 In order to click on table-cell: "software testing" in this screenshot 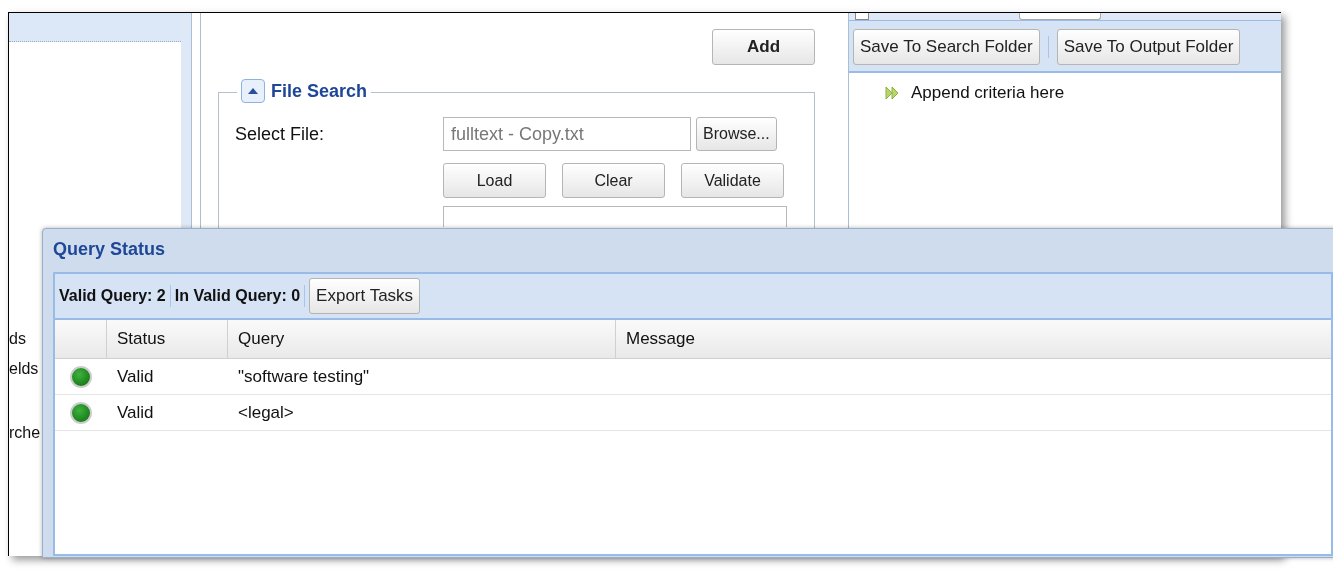, I will do `click(304, 376)`.